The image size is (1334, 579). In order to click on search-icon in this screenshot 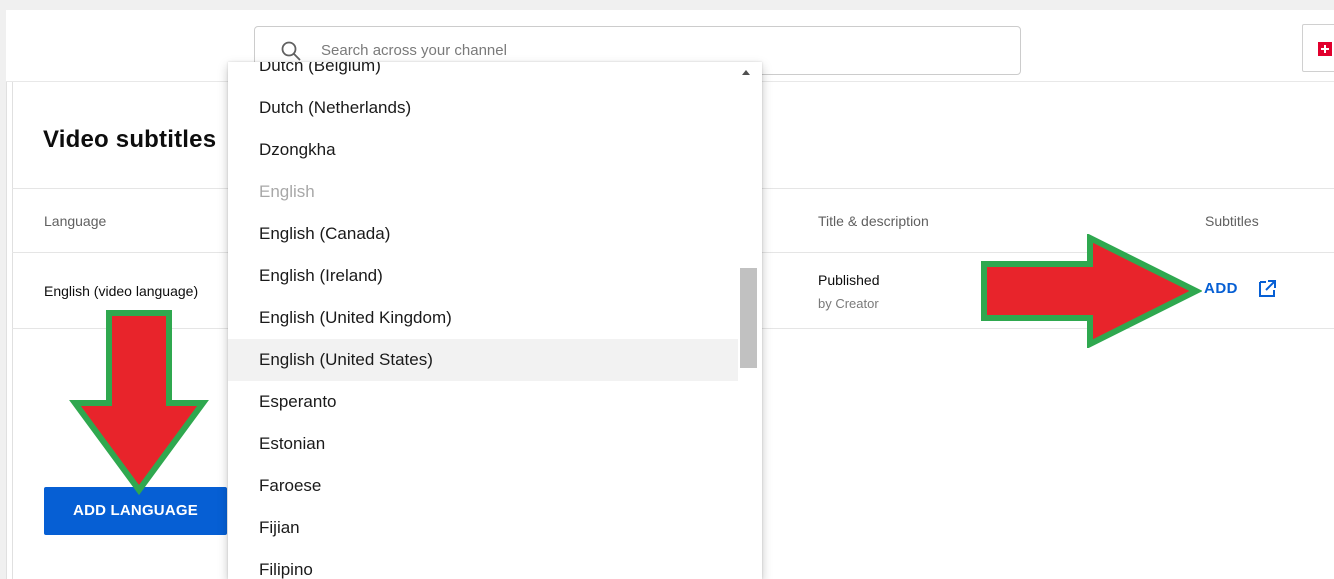, I will do `click(291, 51)`.